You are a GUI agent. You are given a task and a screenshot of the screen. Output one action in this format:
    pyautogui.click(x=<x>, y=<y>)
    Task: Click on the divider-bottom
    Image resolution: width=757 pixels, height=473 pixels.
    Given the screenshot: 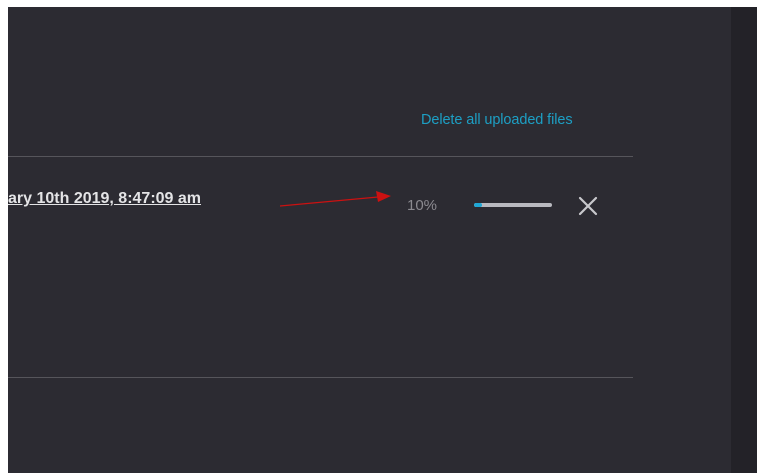 What is the action you would take?
    pyautogui.click(x=320, y=377)
    